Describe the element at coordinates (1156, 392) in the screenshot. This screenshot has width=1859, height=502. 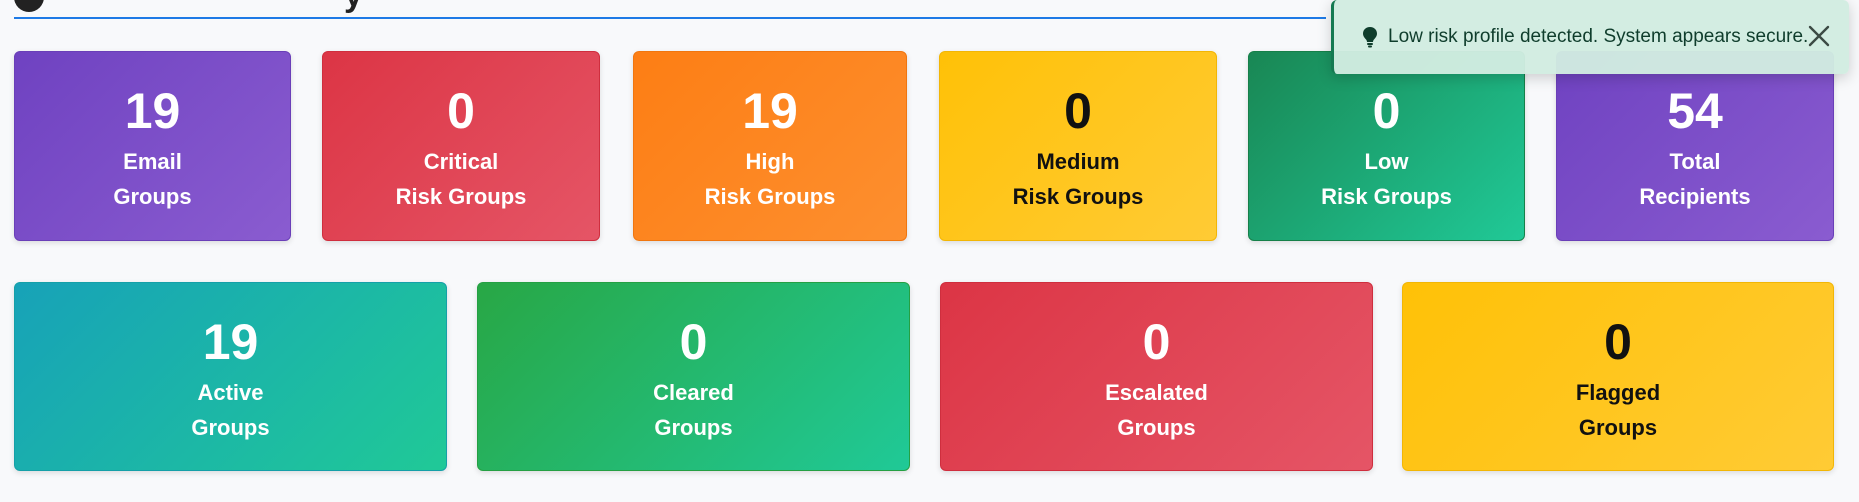
I see `stat-label: Escalated` at that location.